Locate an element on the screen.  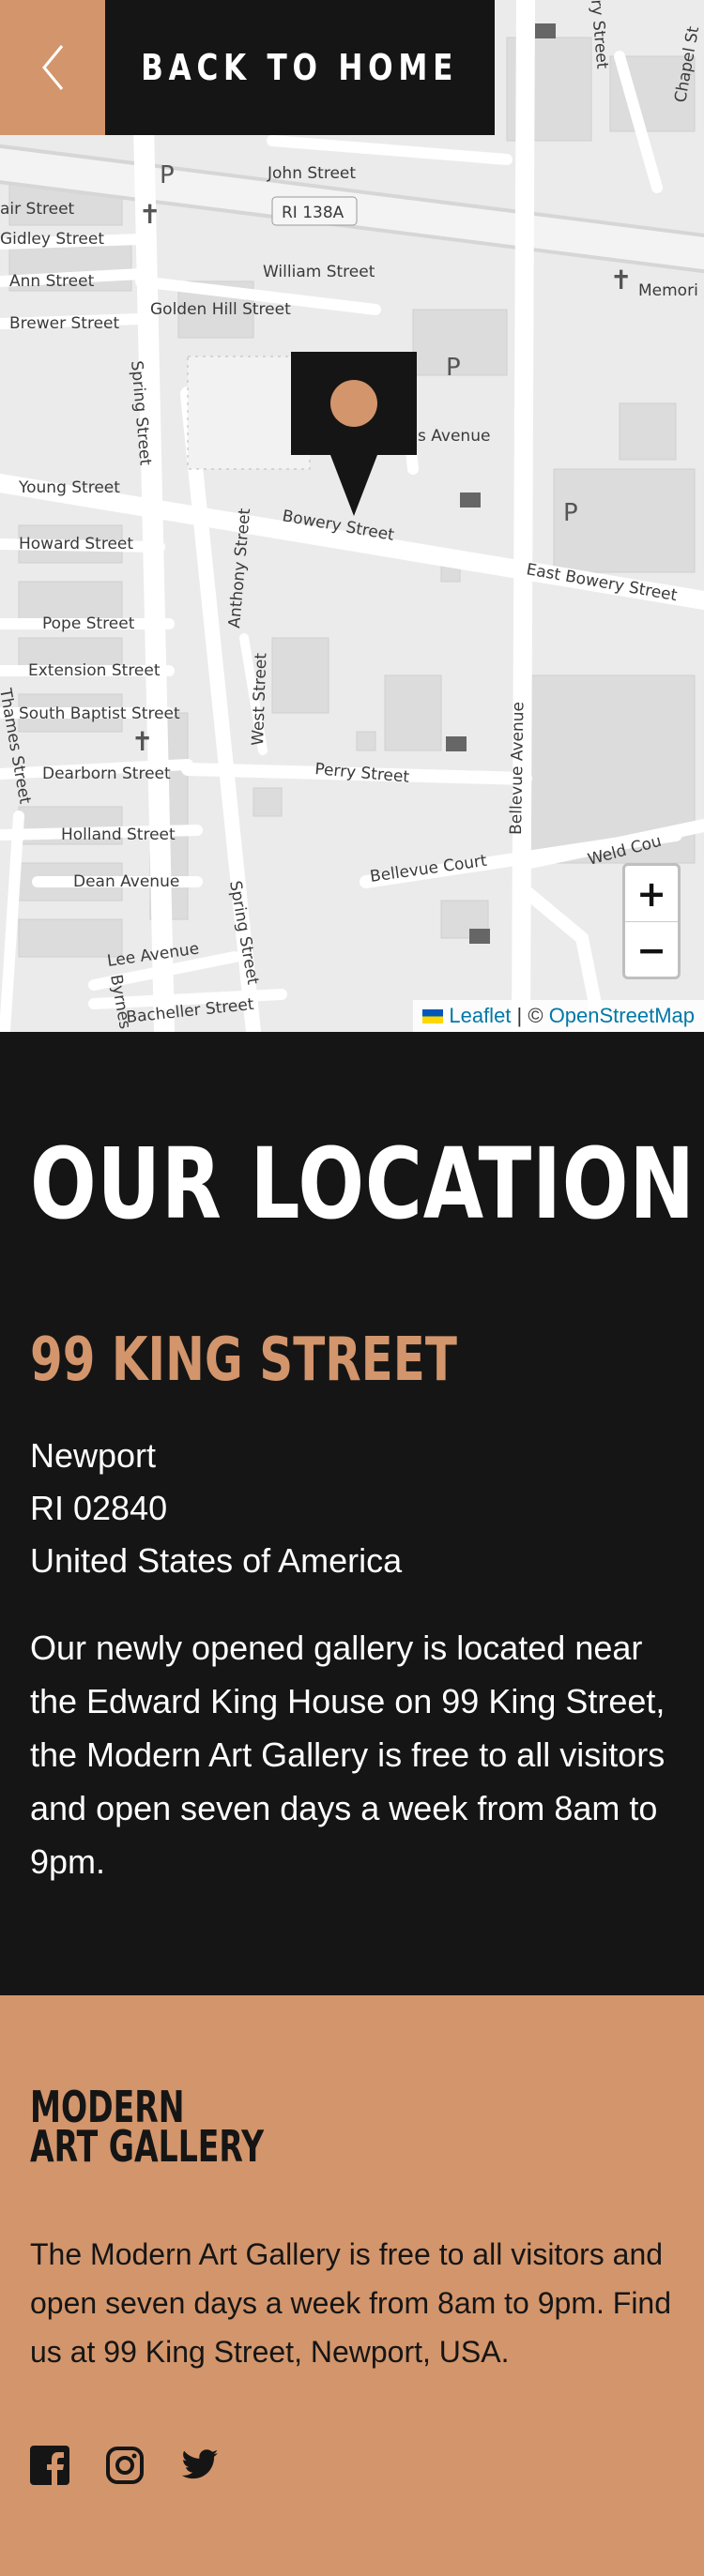
address-city: Newport is located at coordinates (94, 1455).